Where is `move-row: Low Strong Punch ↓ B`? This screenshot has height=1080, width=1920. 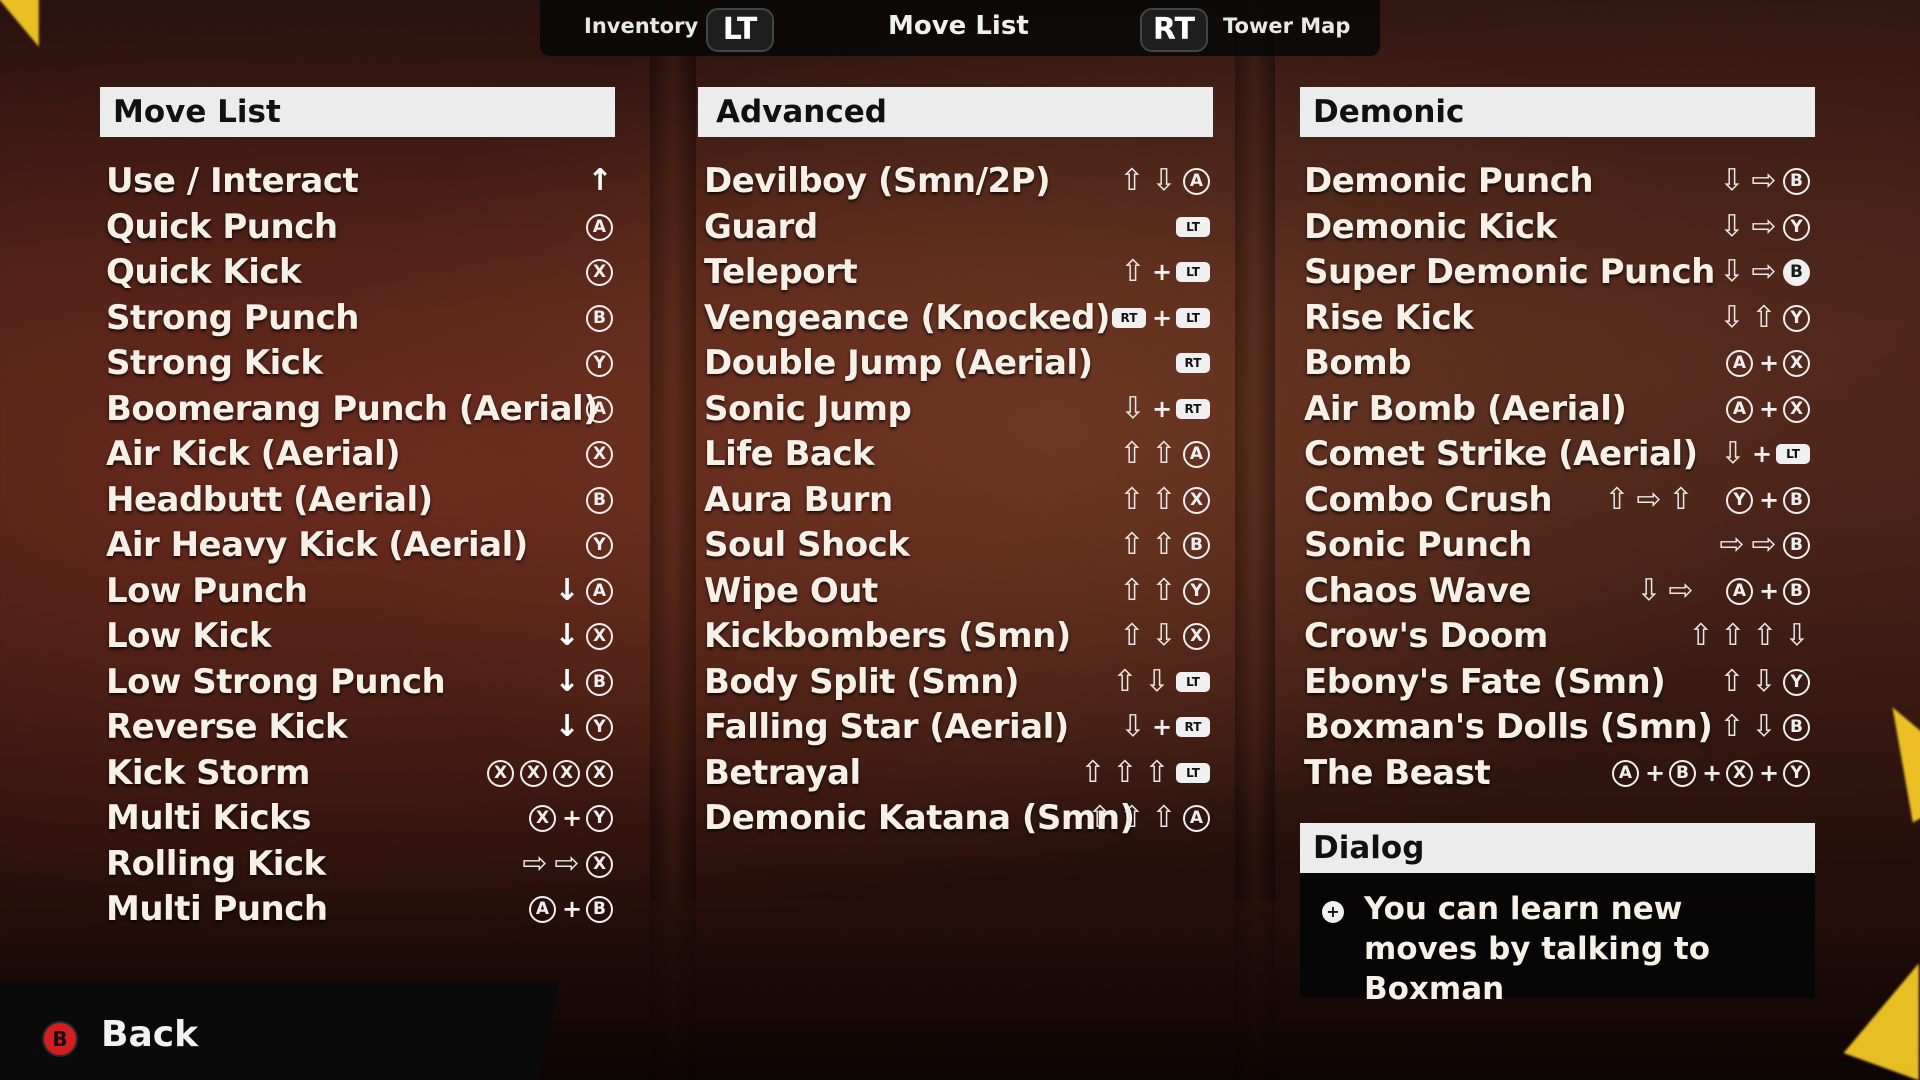
move-row: Low Strong Punch ↓ B is located at coordinates (359, 682).